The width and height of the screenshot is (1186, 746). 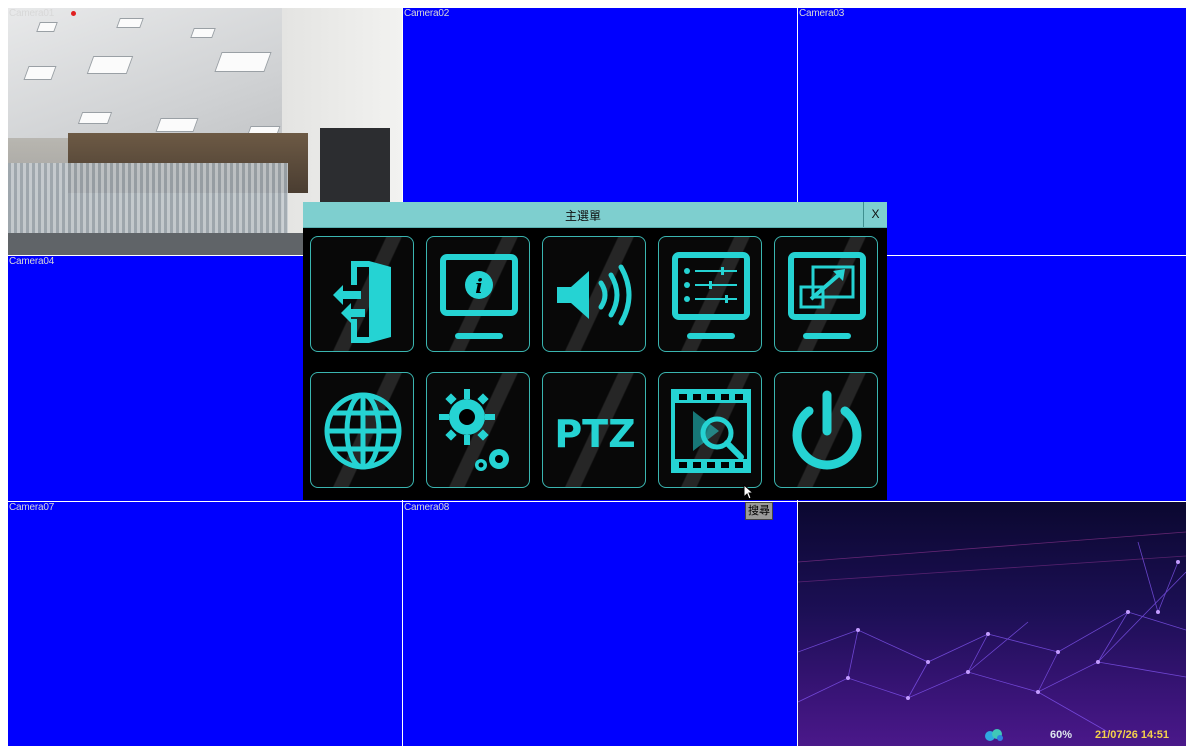 I want to click on menu-item-ptz: PTZ, so click(x=594, y=430).